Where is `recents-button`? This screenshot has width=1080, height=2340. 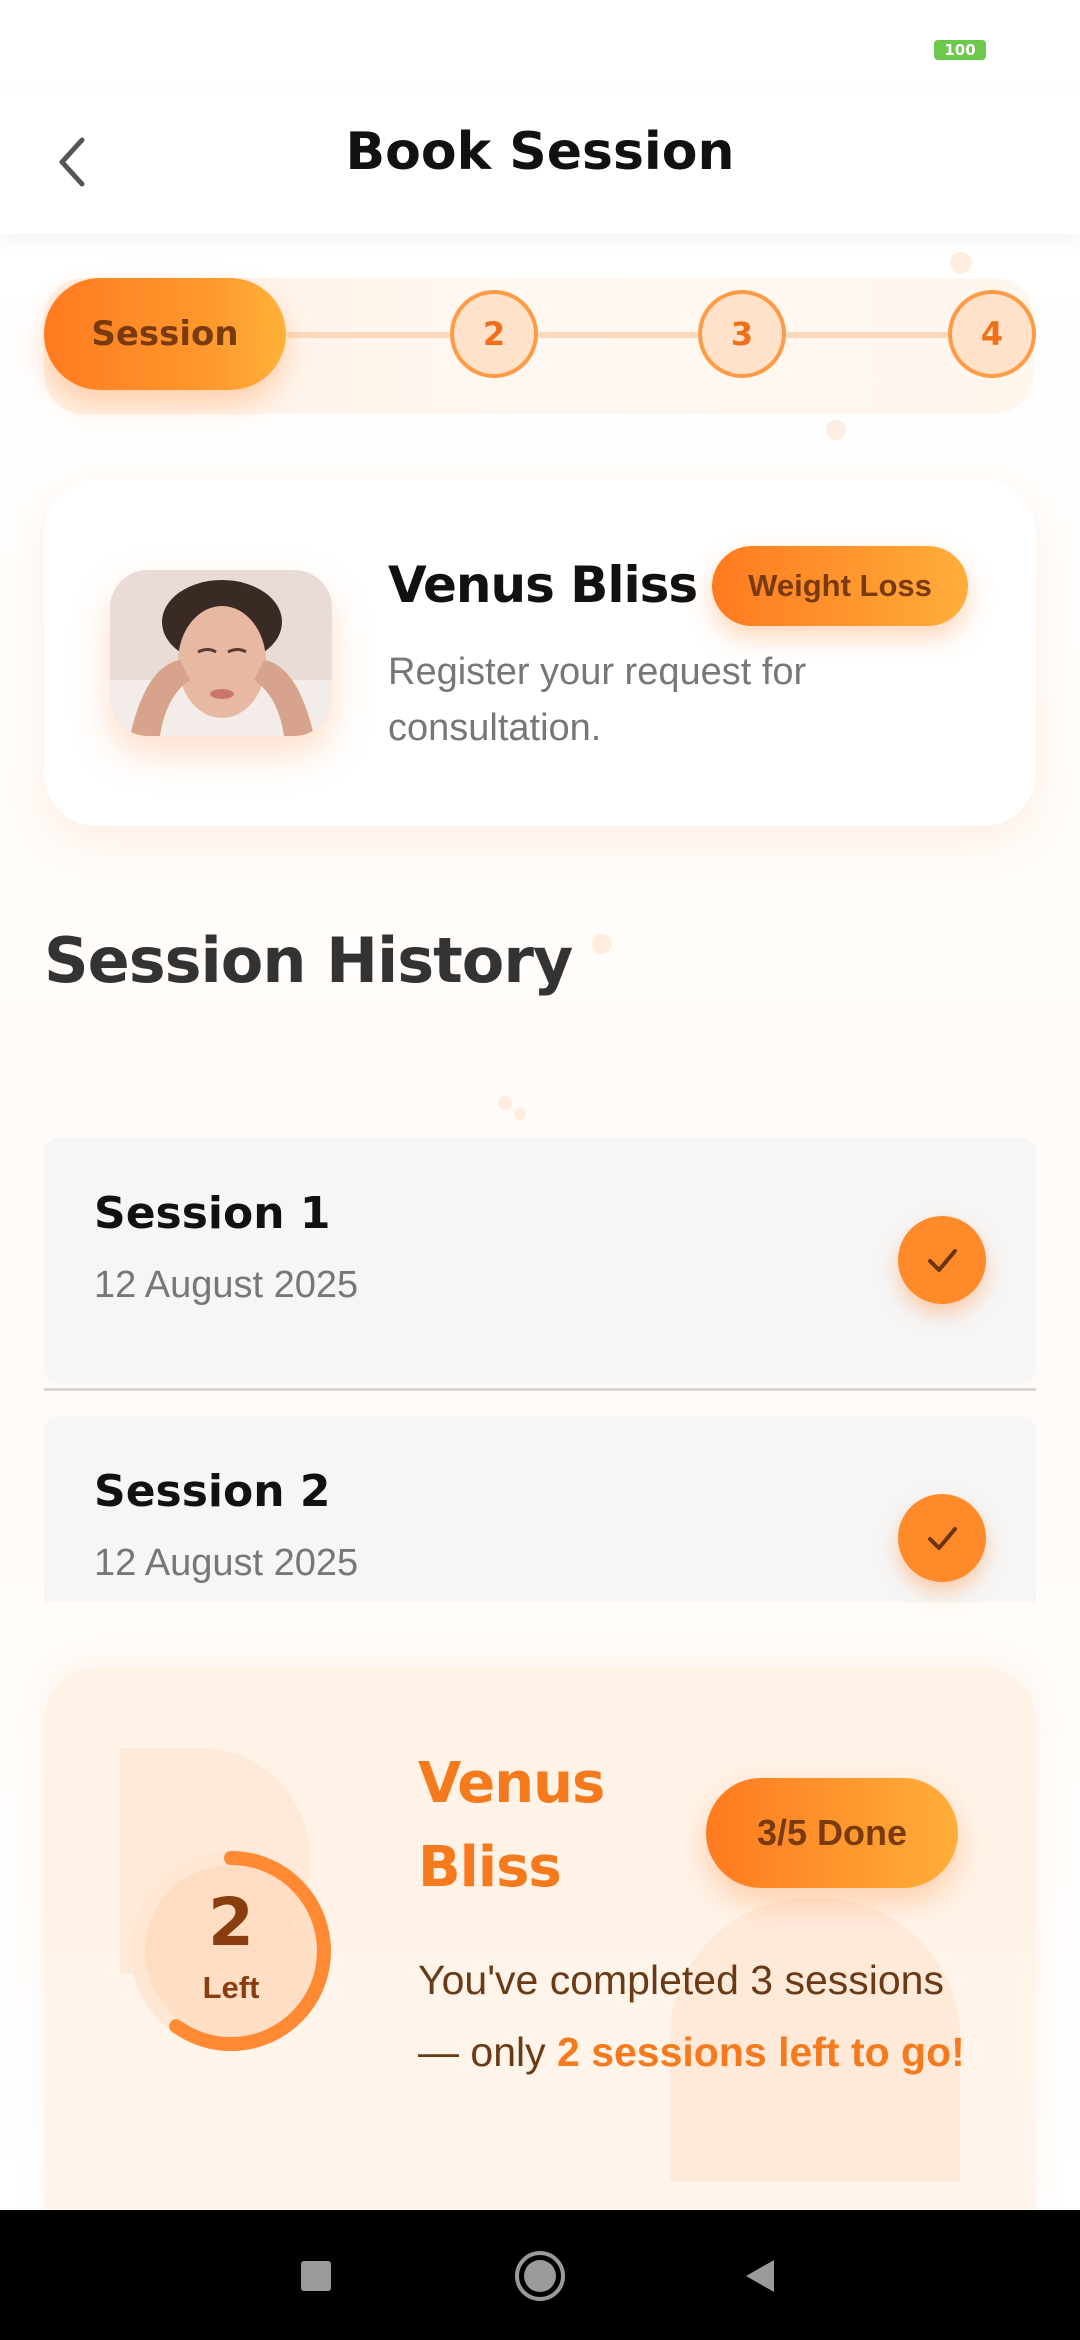
recents-button is located at coordinates (316, 2276).